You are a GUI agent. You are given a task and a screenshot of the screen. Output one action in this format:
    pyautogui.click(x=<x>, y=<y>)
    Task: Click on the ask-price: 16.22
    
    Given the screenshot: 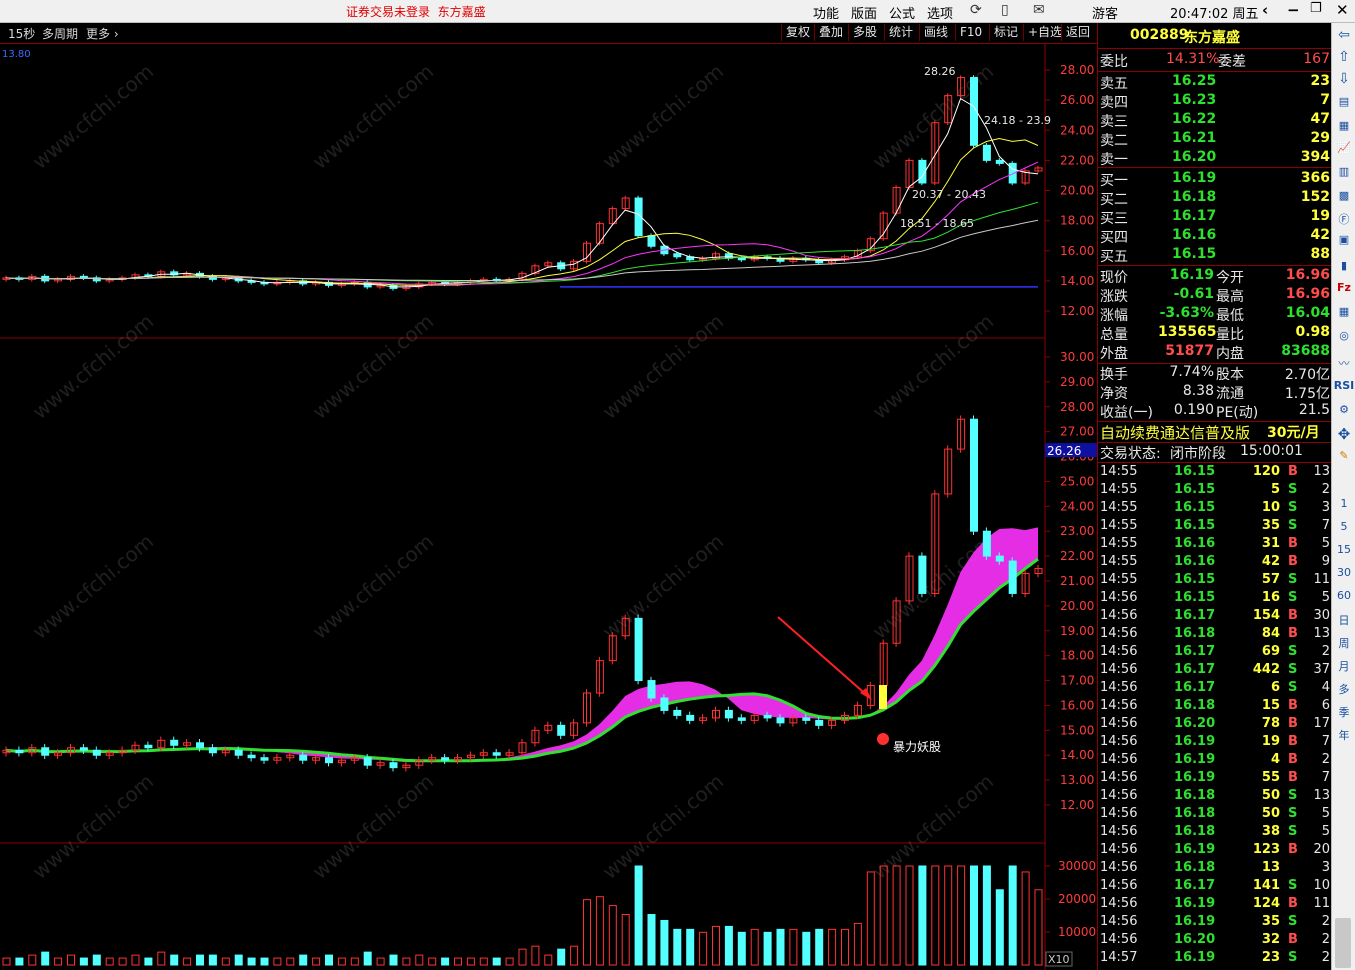 What is the action you would take?
    pyautogui.click(x=1194, y=119)
    